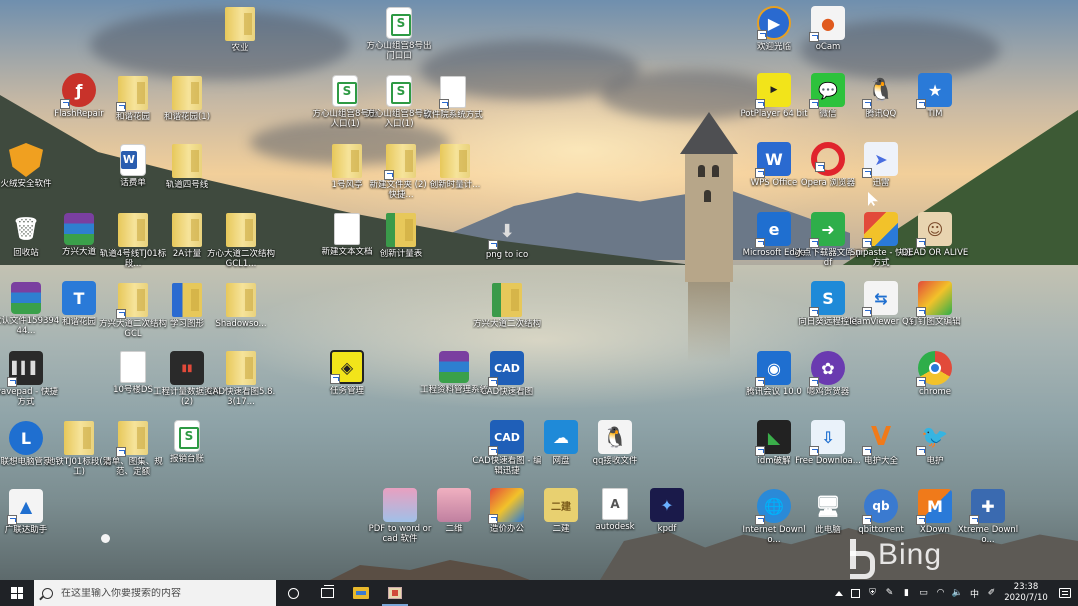  I want to click on icon-label: png to ico, so click(507, 255).